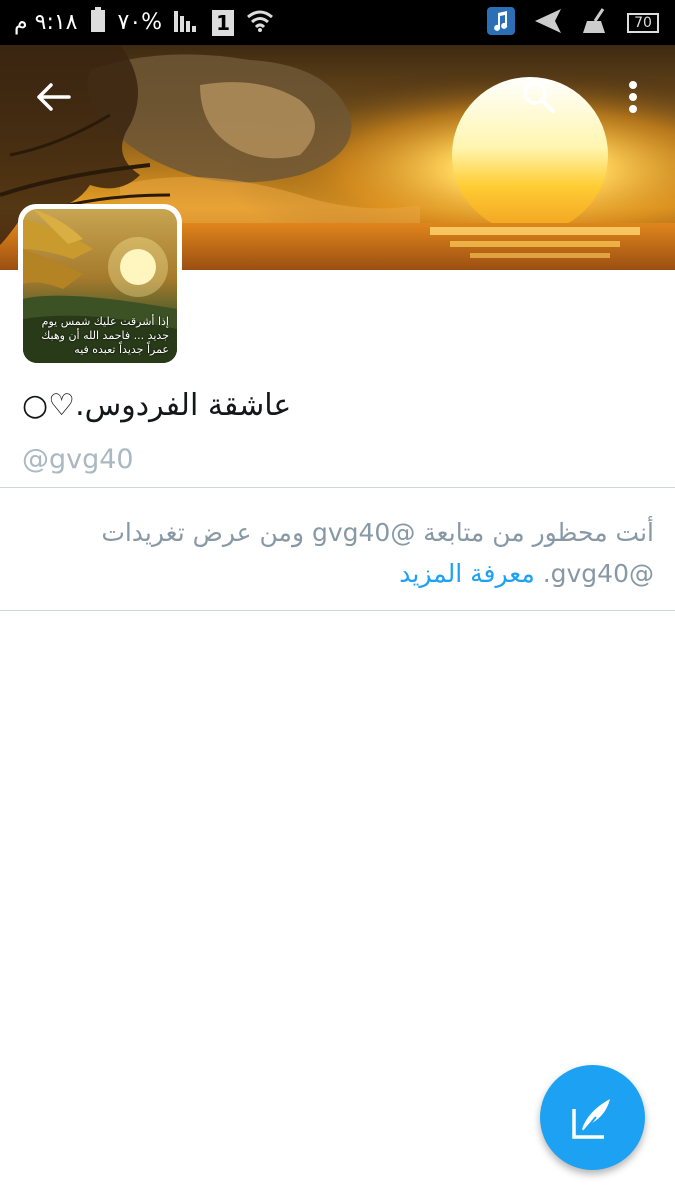  What do you see at coordinates (140, 22) in the screenshot?
I see `battery-percent: %٧٠` at bounding box center [140, 22].